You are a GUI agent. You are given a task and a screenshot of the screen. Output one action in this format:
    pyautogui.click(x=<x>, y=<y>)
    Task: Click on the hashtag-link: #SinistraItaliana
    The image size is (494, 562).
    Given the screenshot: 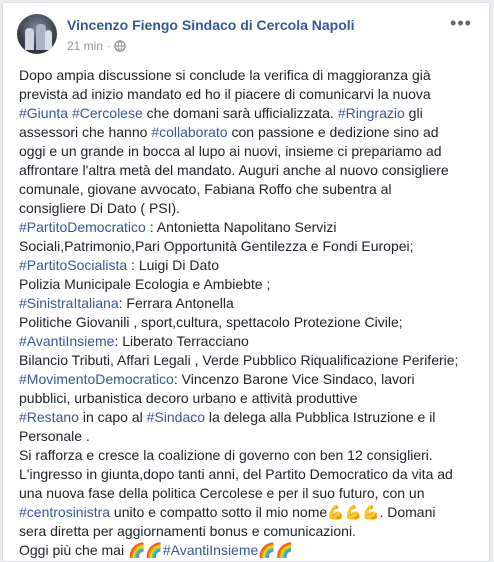 What is the action you would take?
    pyautogui.click(x=69, y=303)
    